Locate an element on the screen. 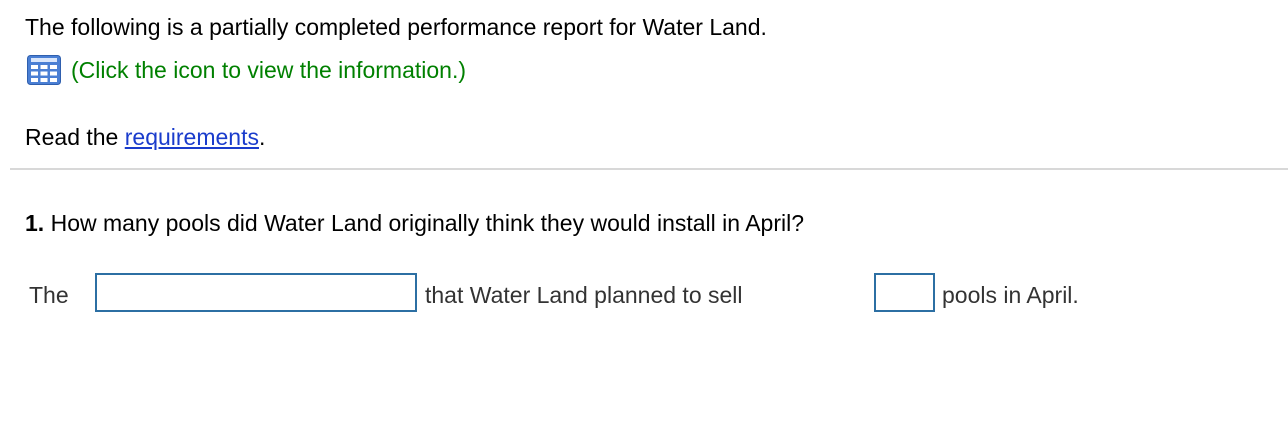 The width and height of the screenshot is (1288, 426). answer-suffix: pools in April. is located at coordinates (1010, 295).